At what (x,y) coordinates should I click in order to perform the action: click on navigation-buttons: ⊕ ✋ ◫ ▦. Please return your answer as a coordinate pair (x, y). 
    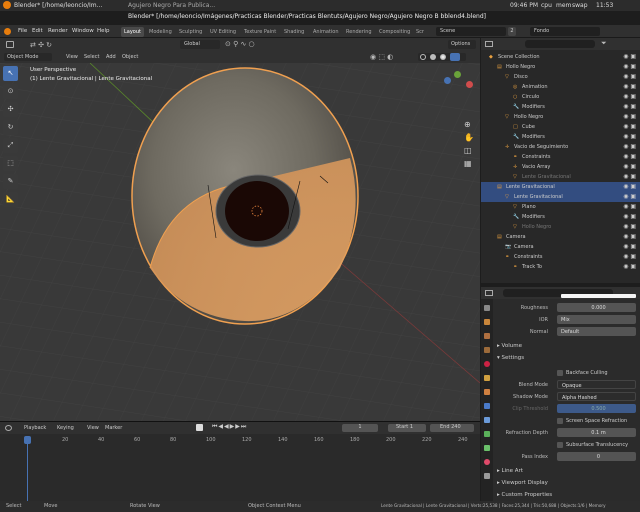
    Looking at the image, I should click on (470, 144).